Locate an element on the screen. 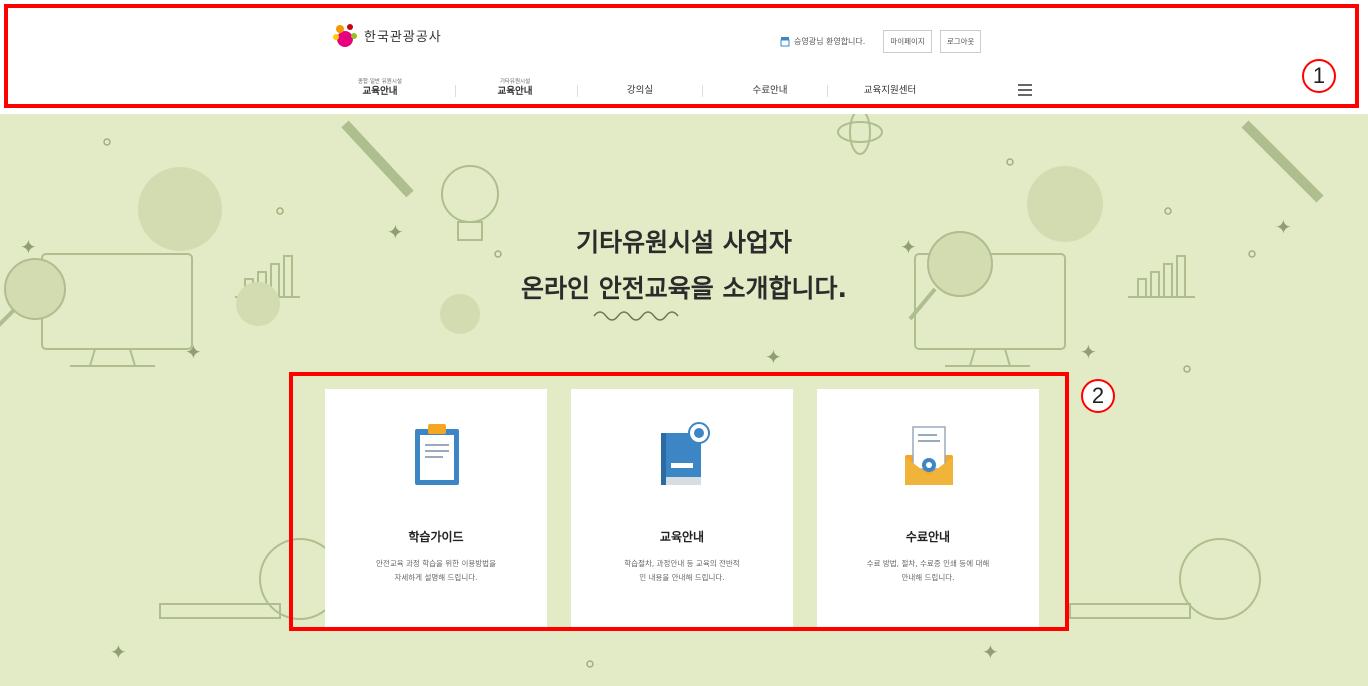  annotation-number-2: 2 is located at coordinates (1098, 396).